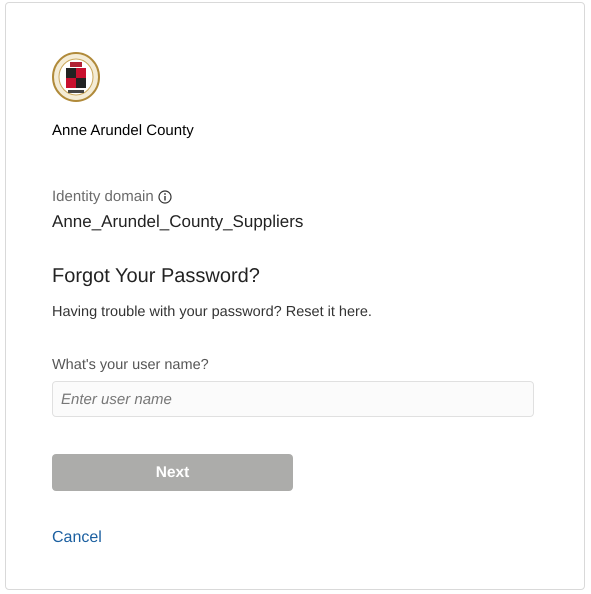 The image size is (591, 594). What do you see at coordinates (156, 276) in the screenshot?
I see `page-heading: Forgot Your Password?` at bounding box center [156, 276].